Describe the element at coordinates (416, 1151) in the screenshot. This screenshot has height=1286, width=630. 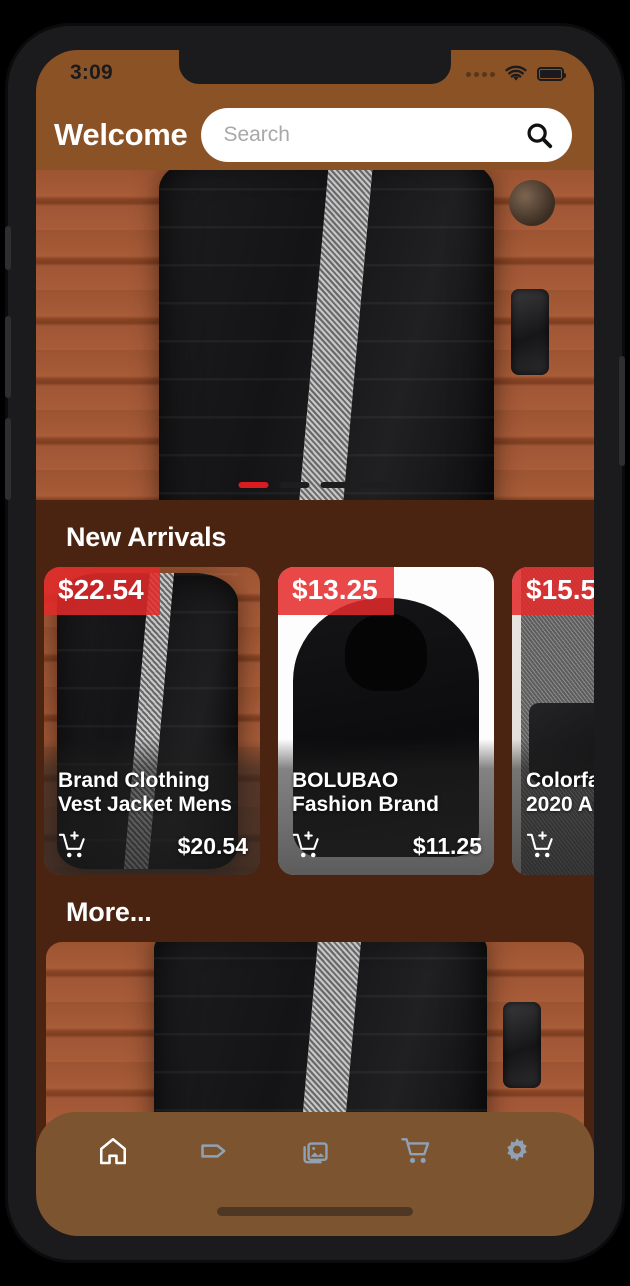
I see `cart-icon` at that location.